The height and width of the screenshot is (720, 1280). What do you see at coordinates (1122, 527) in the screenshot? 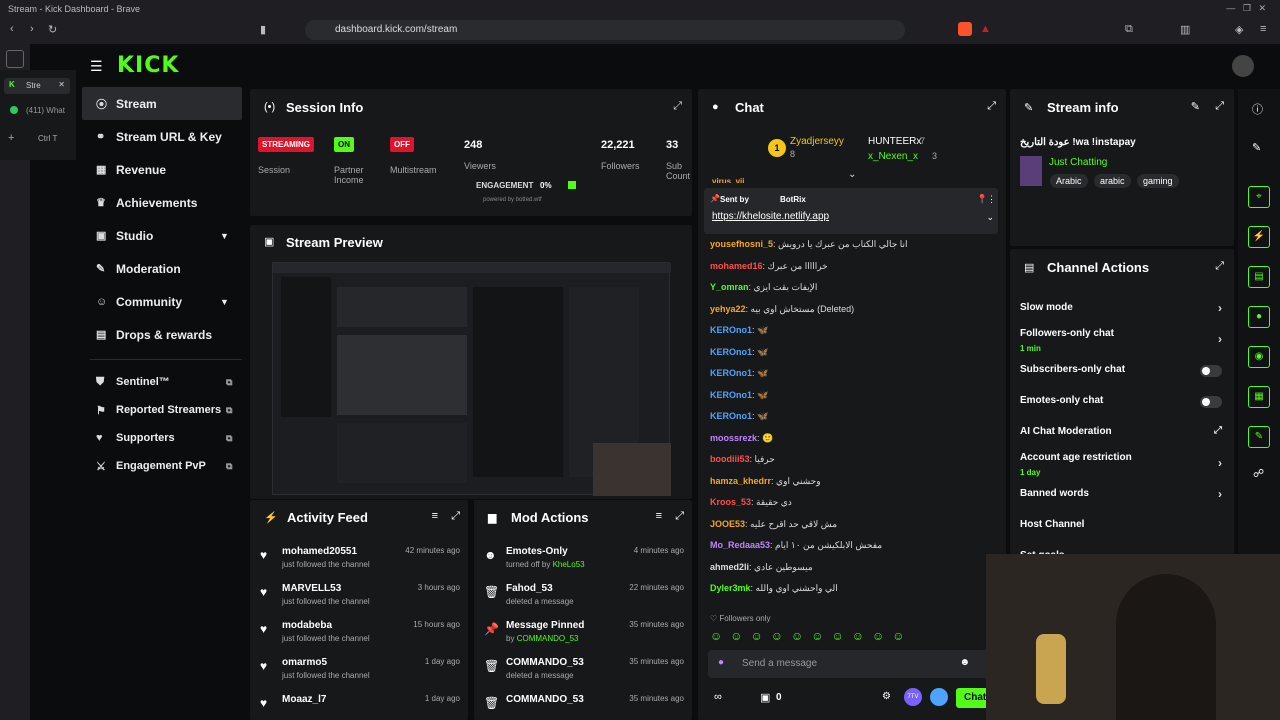
I see `channel-action-row: Host Channel` at bounding box center [1122, 527].